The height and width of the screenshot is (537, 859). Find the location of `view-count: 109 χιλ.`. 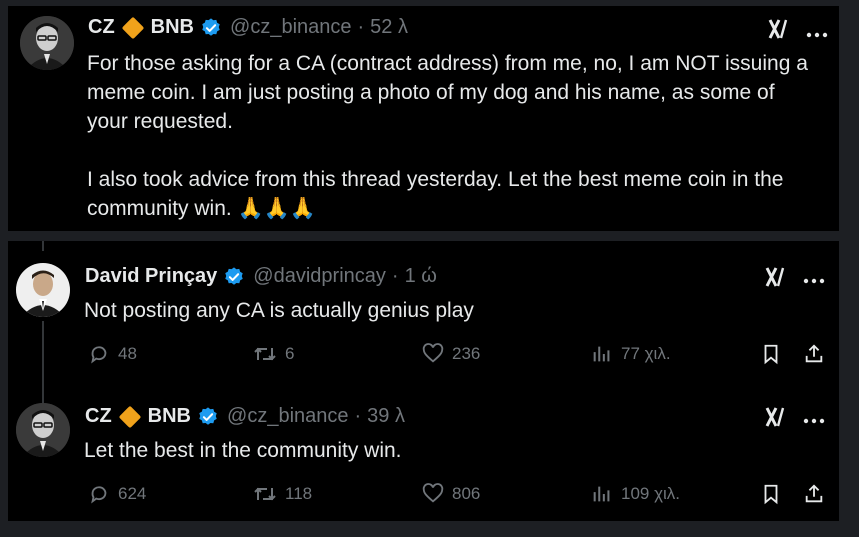

view-count: 109 χιλ. is located at coordinates (651, 493).